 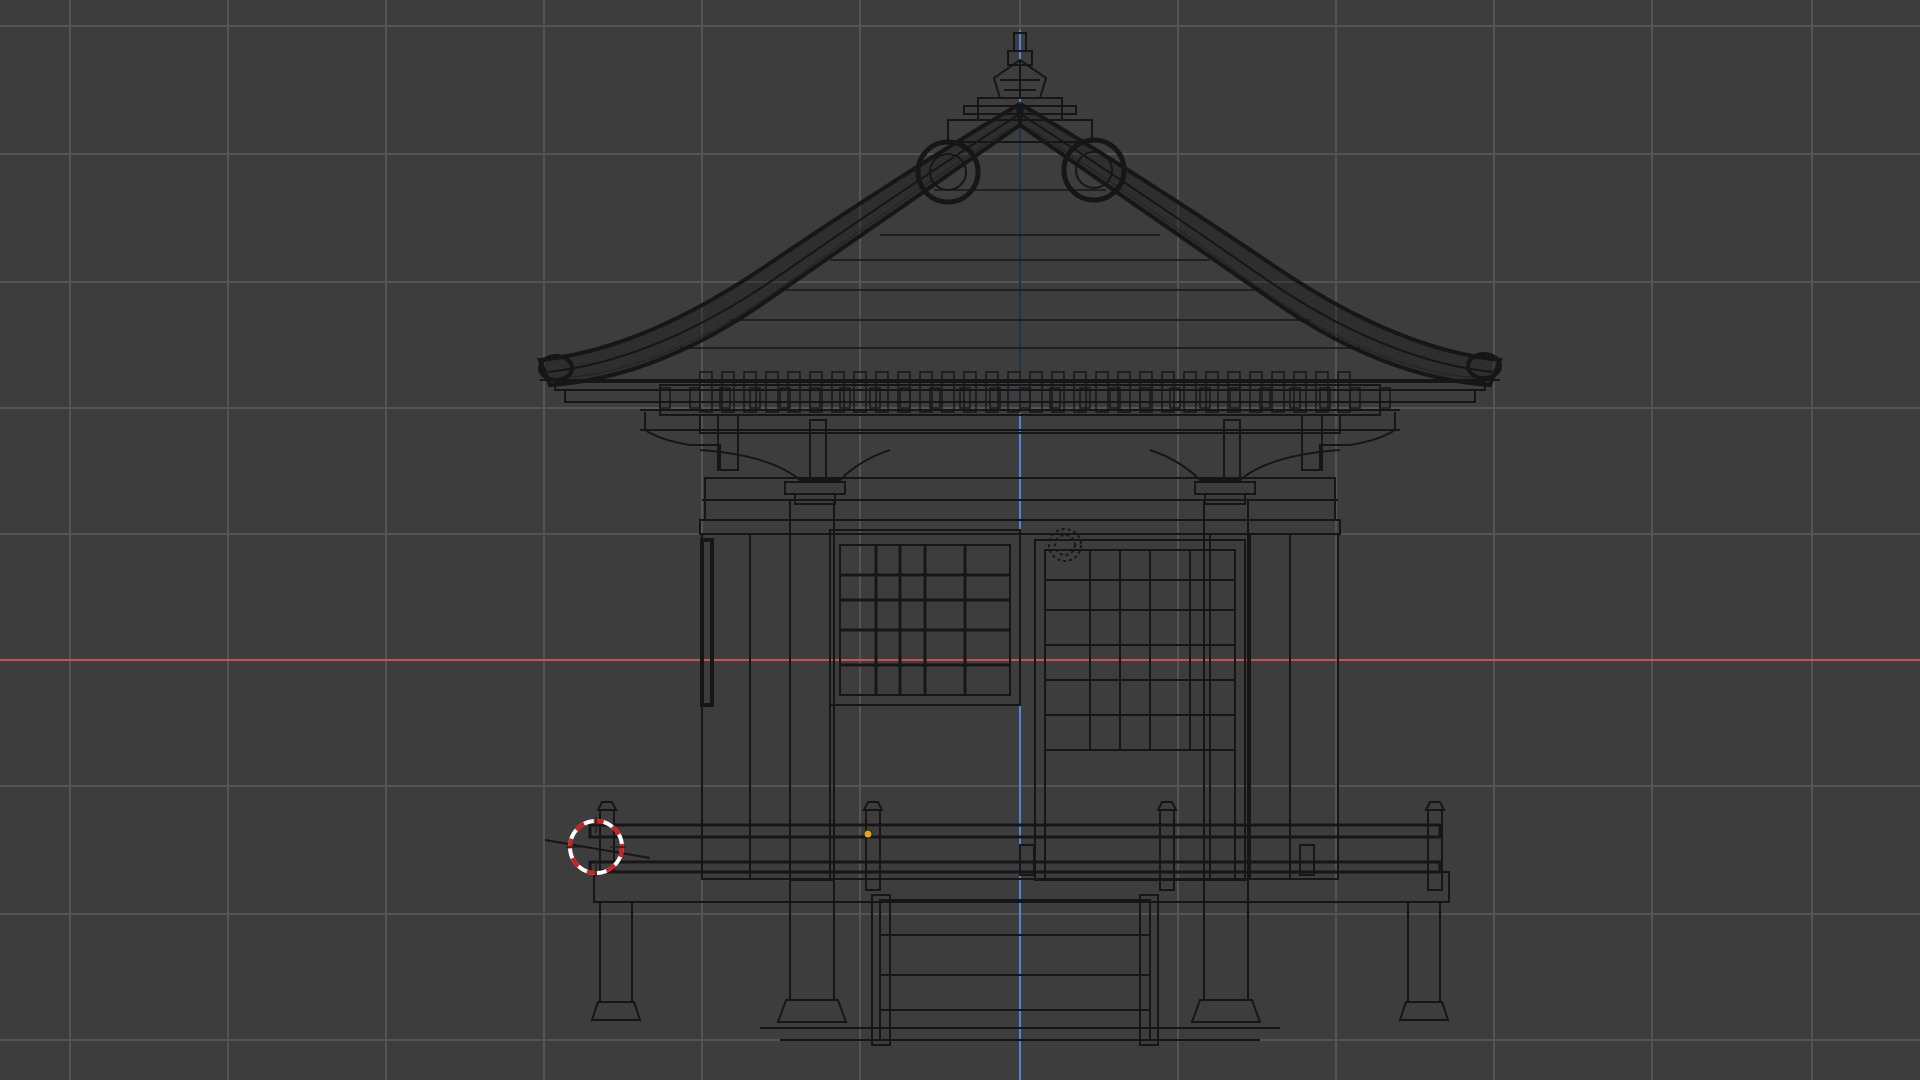 I want to click on roof-framing, so click(x=1020, y=252).